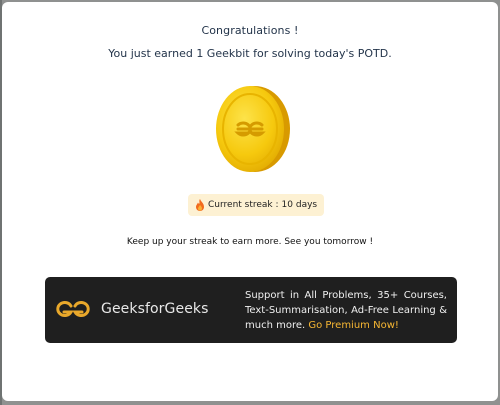 The width and height of the screenshot is (500, 405). Describe the element at coordinates (353, 325) in the screenshot. I see `go-premium-link: Go Premium Now!` at that location.